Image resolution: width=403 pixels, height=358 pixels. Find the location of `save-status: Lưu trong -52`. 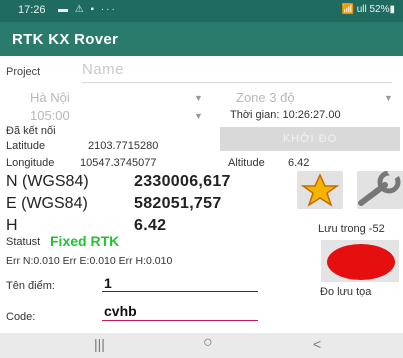

save-status: Lưu trong -52 is located at coordinates (351, 229).